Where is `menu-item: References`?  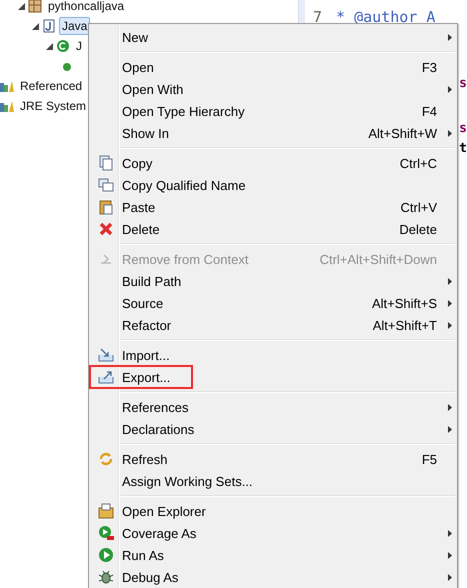
menu-item: References is located at coordinates (273, 407).